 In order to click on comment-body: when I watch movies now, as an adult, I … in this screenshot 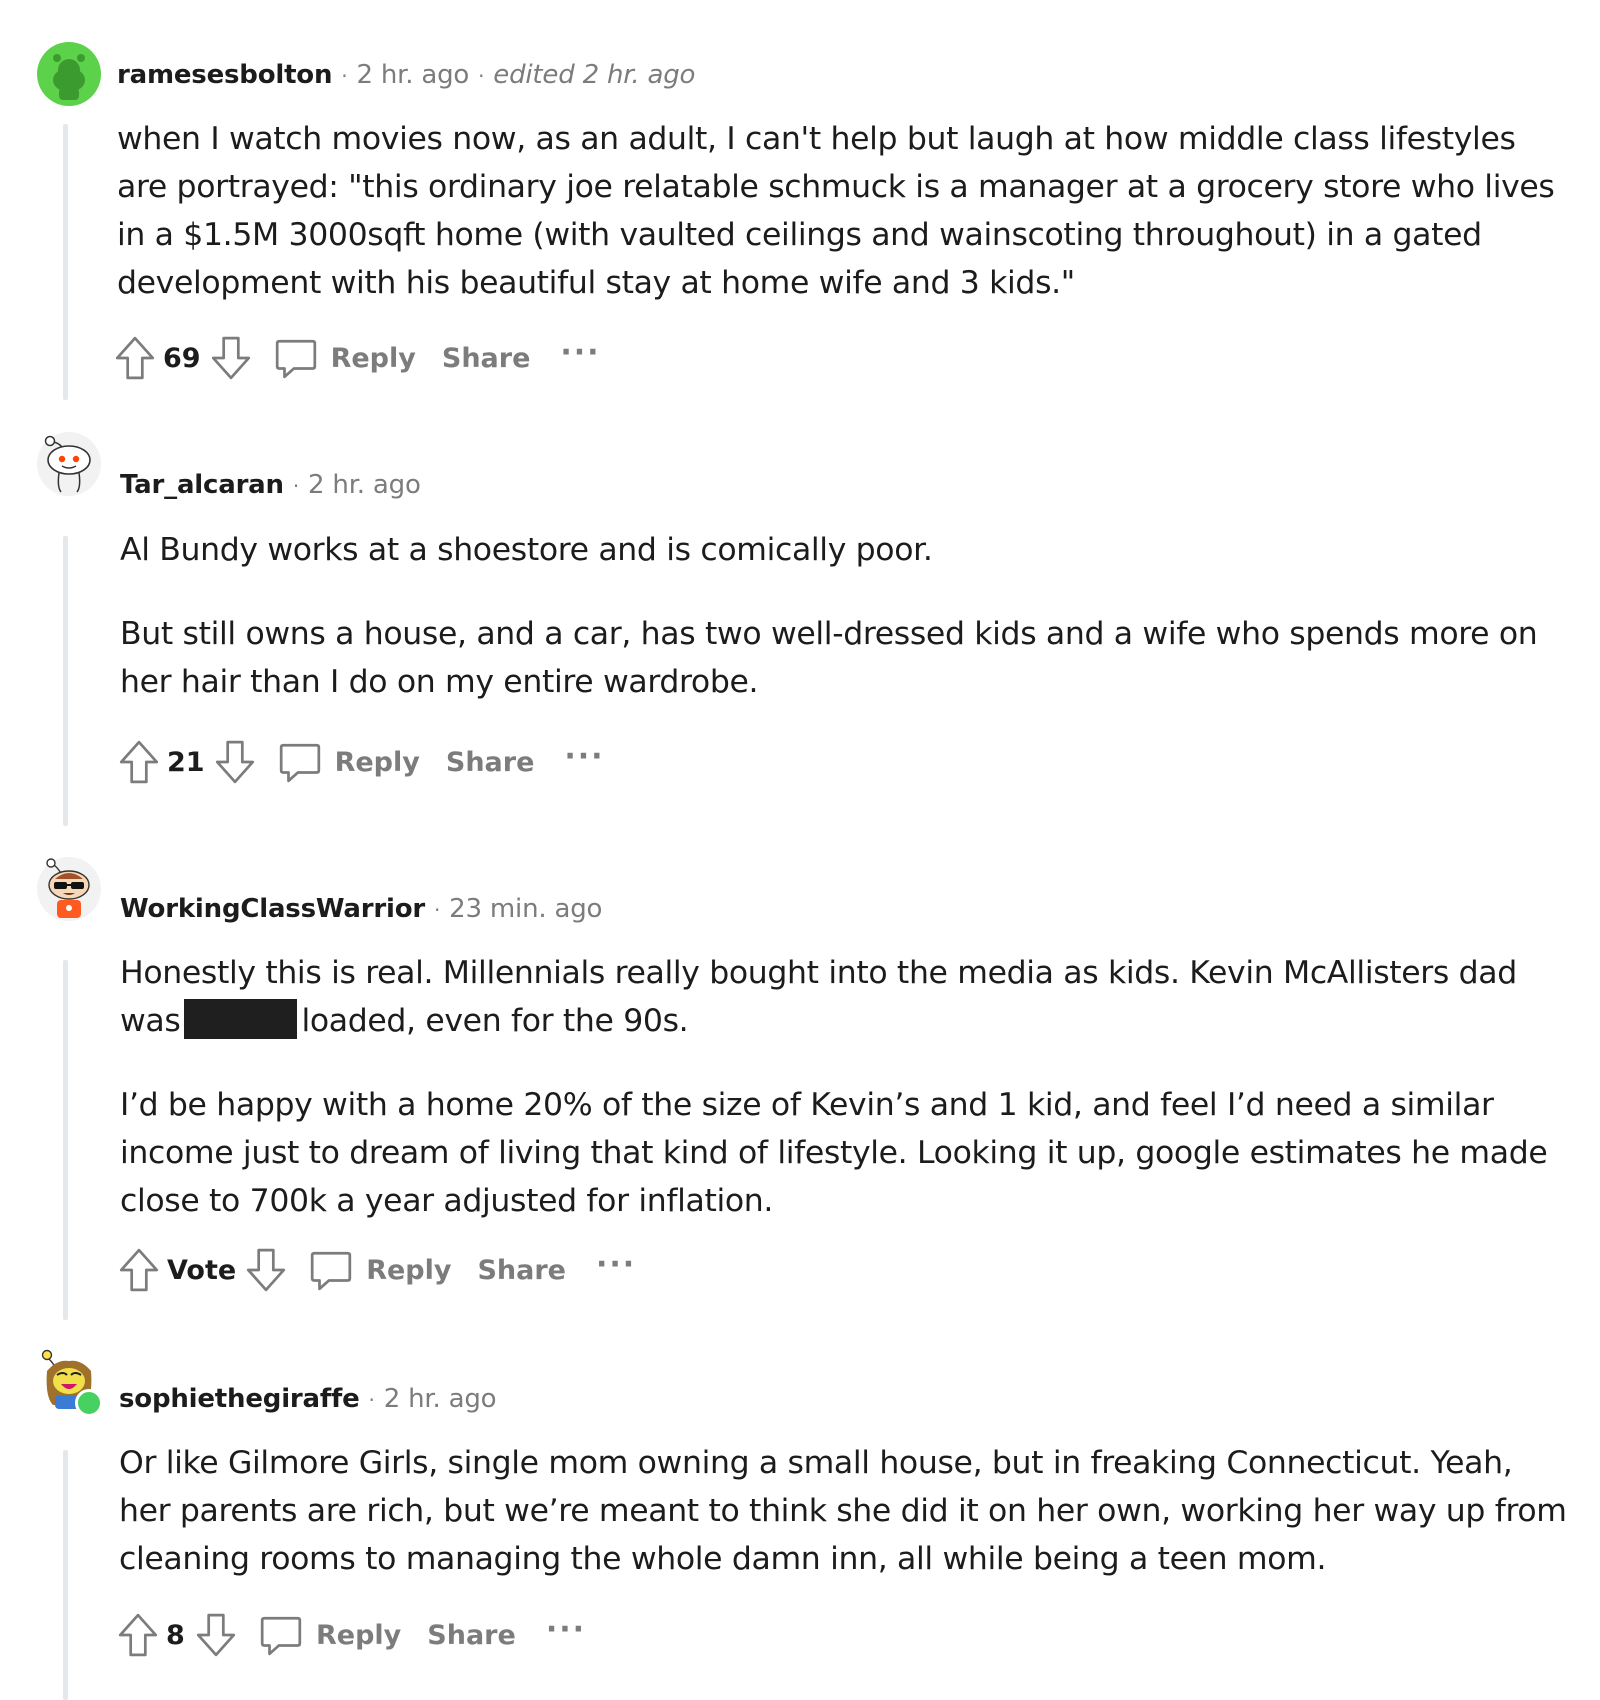, I will do `click(842, 211)`.